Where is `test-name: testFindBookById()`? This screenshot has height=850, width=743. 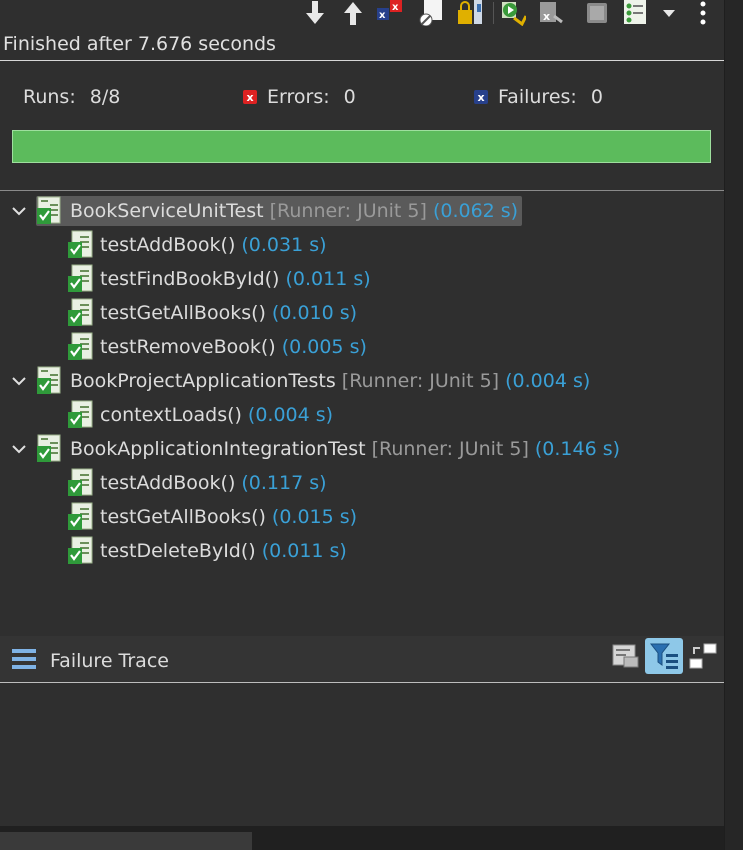 test-name: testFindBookById() is located at coordinates (190, 279).